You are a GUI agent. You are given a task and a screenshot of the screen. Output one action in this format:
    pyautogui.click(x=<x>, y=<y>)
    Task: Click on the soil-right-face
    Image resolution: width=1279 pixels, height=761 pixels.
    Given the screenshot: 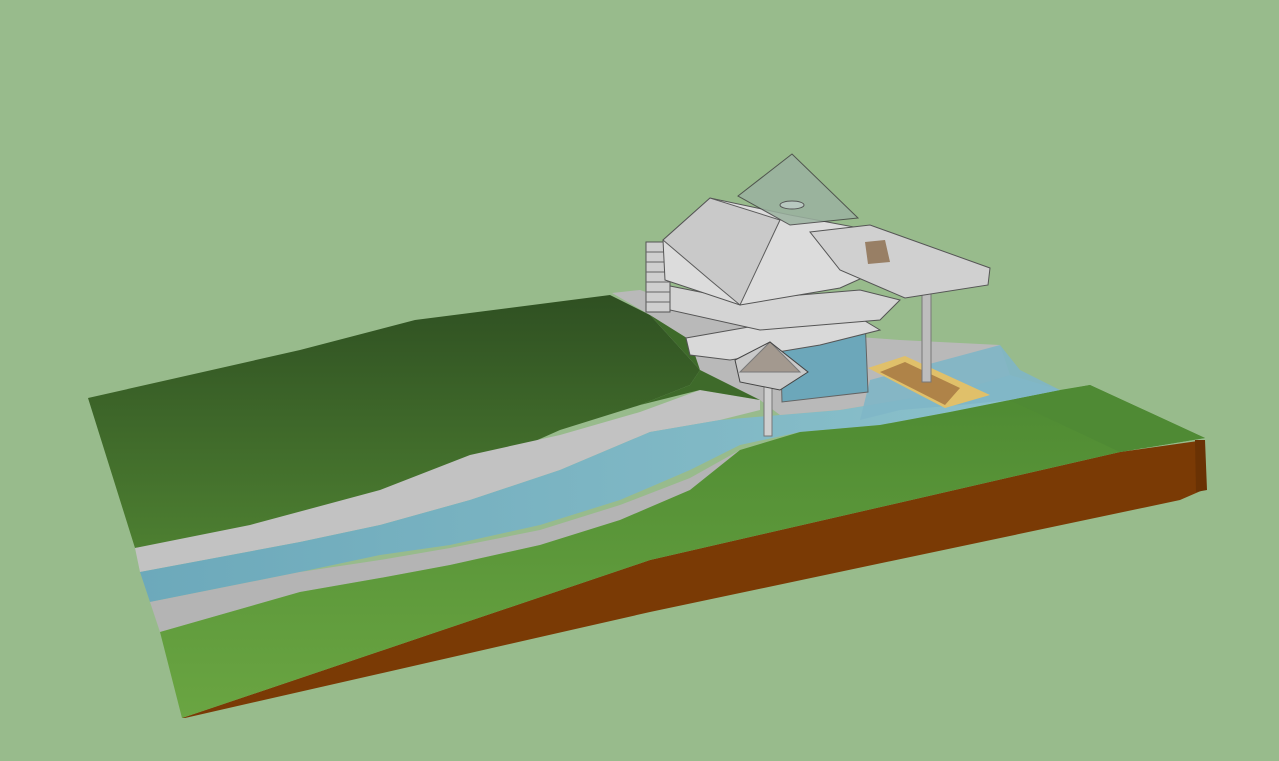 What is the action you would take?
    pyautogui.click(x=1201, y=466)
    